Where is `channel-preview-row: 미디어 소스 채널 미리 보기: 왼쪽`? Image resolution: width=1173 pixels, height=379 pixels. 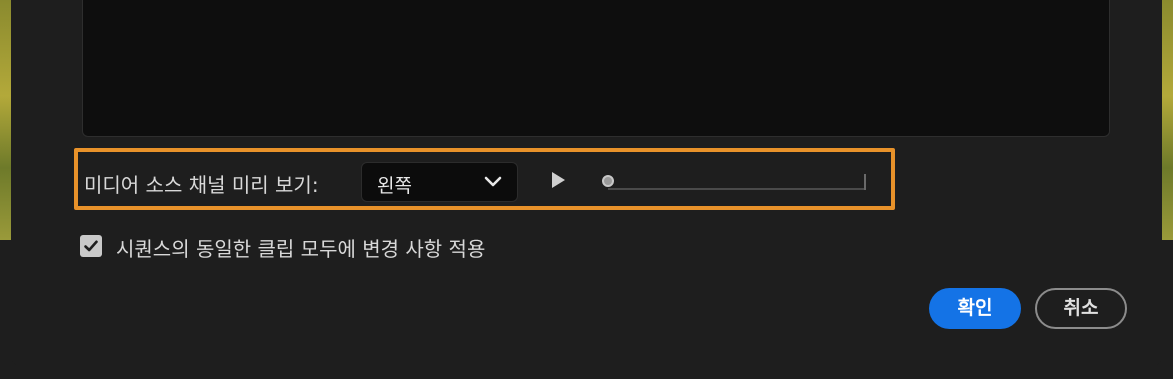 channel-preview-row: 미디어 소스 채널 미리 보기: 왼쪽 is located at coordinates (484, 179).